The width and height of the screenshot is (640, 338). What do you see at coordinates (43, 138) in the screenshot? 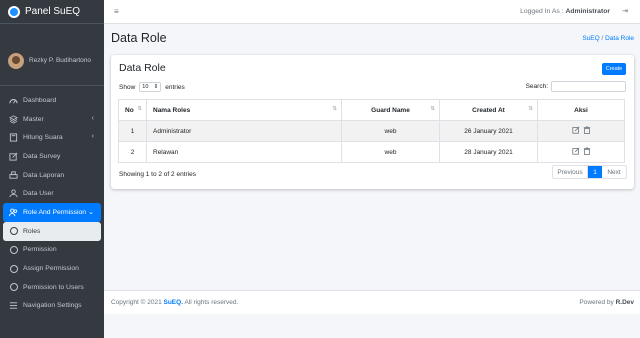
I see `sidebar-item-label: Hitung Suara` at bounding box center [43, 138].